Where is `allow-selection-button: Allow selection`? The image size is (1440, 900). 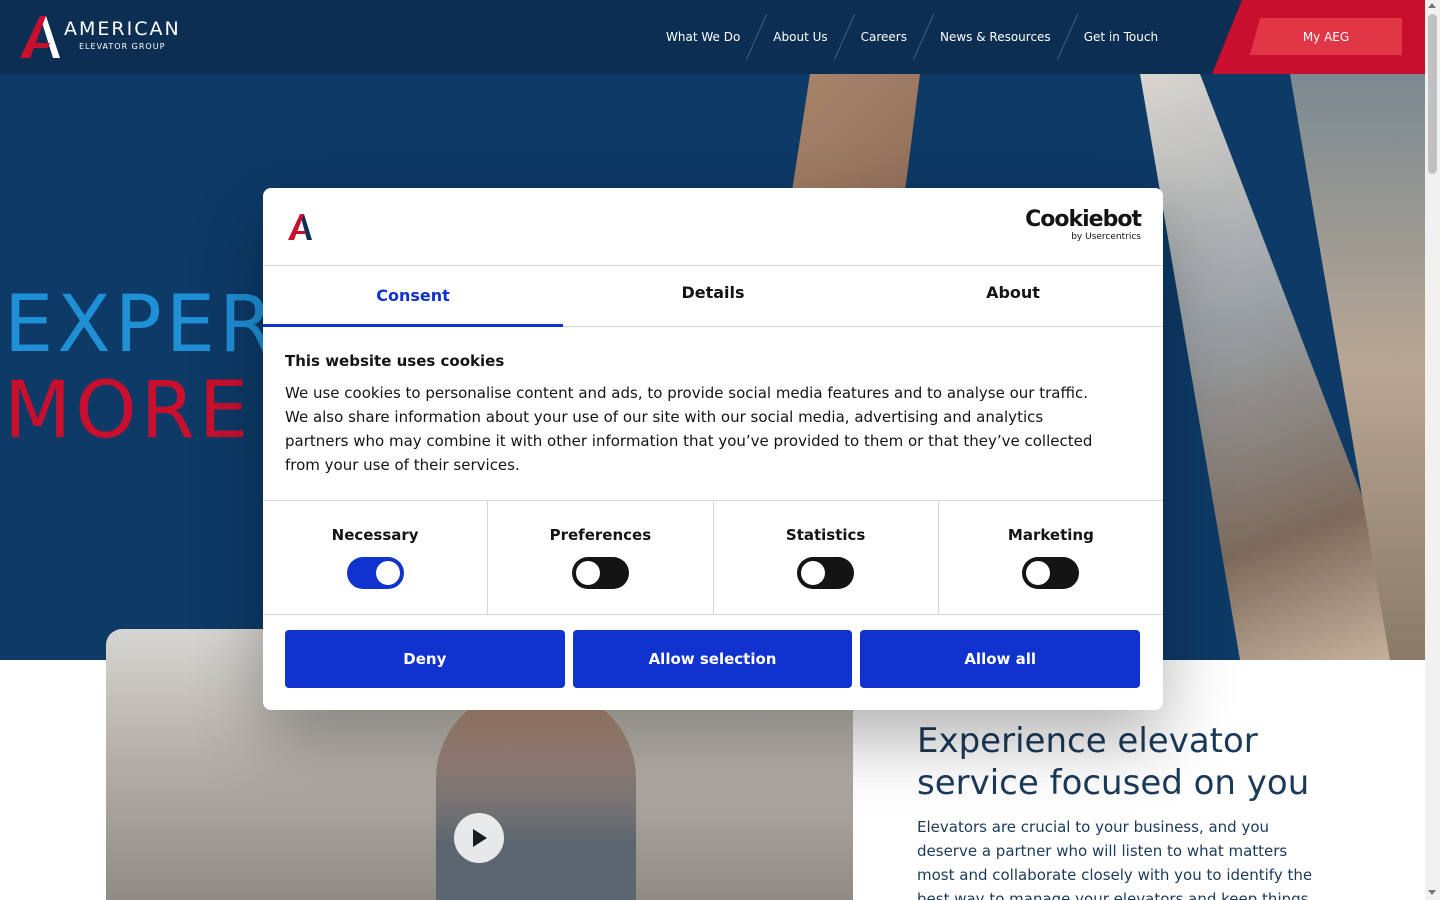
allow-selection-button: Allow selection is located at coordinates (712, 659).